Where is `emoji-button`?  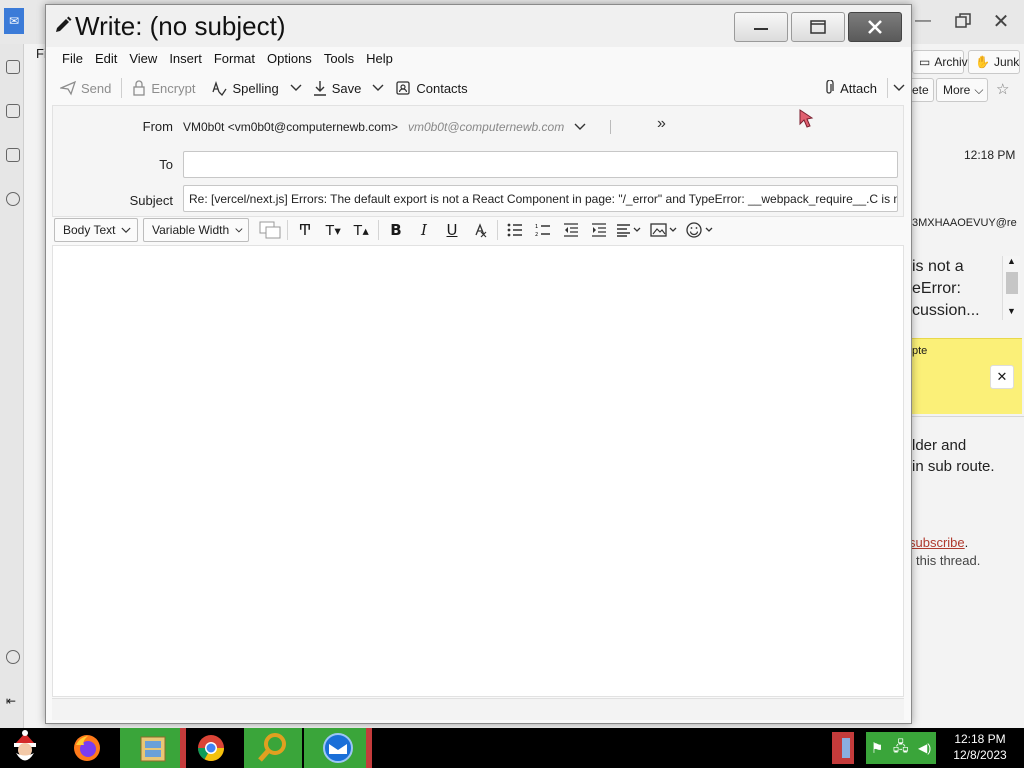
emoji-button is located at coordinates (701, 230).